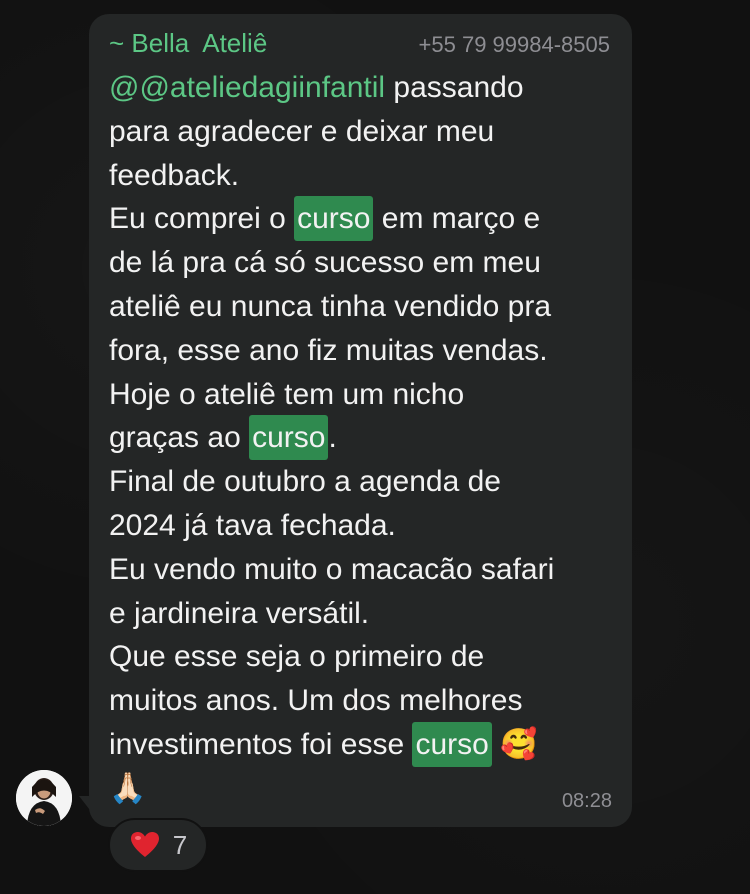  I want to click on message-line: graças ao curso., so click(364, 438).